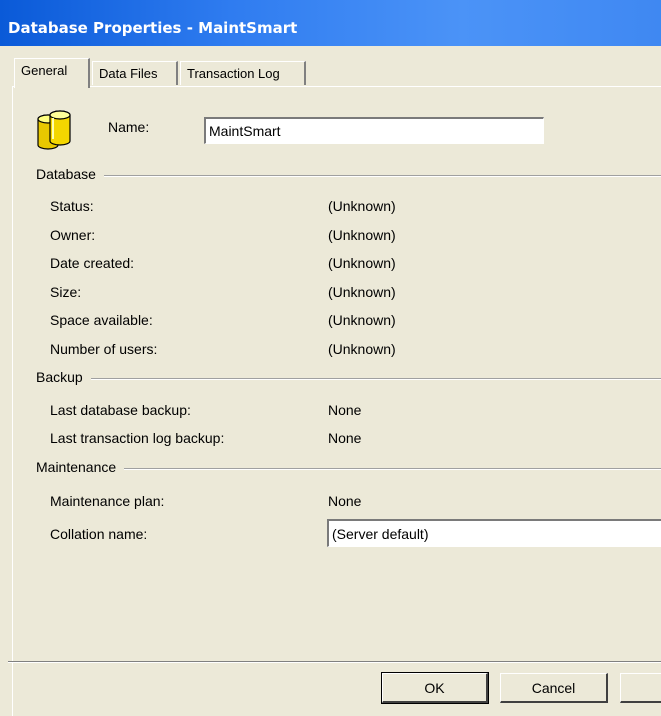 The image size is (661, 716). What do you see at coordinates (99, 534) in the screenshot?
I see `collation-name-label: Collation name:` at bounding box center [99, 534].